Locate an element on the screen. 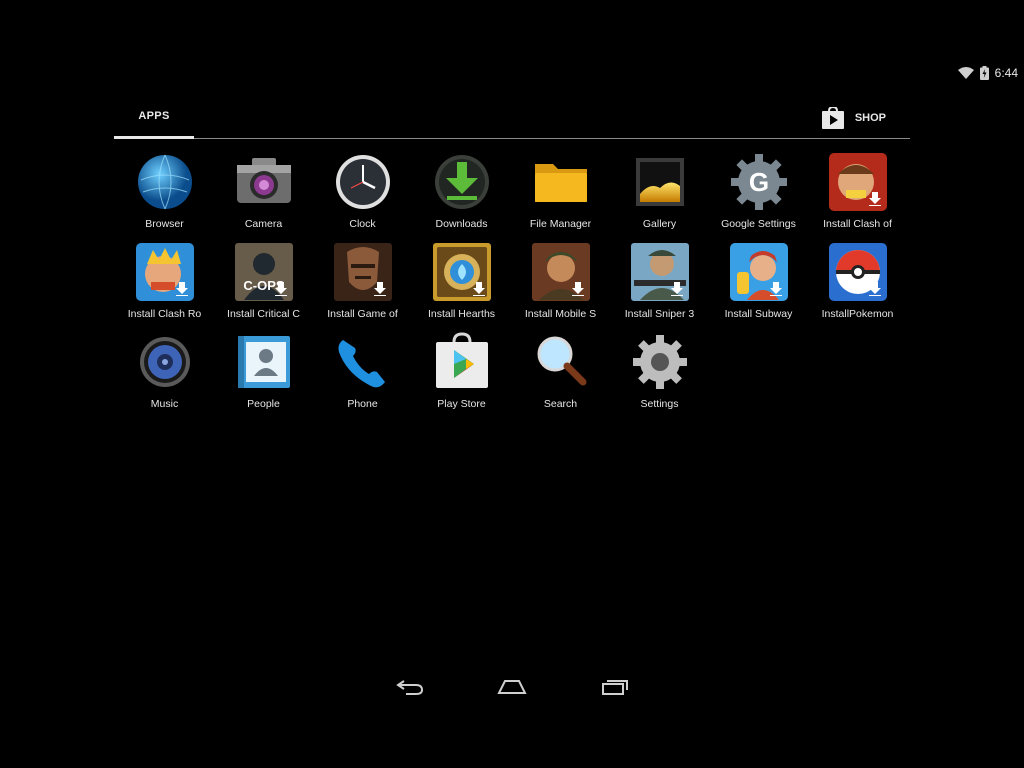 The height and width of the screenshot is (768, 1024). app-gallery: Gallery is located at coordinates (659, 195).